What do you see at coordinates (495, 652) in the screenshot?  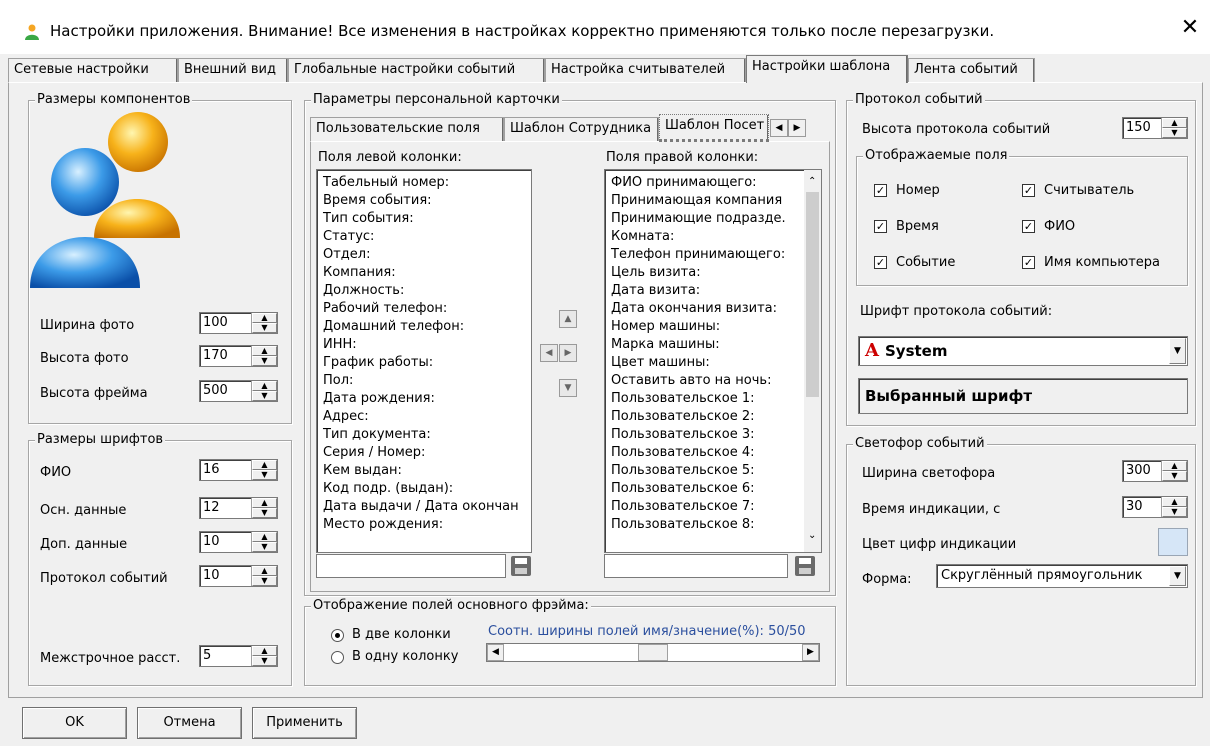 I see `slider-left-icon: ◀` at bounding box center [495, 652].